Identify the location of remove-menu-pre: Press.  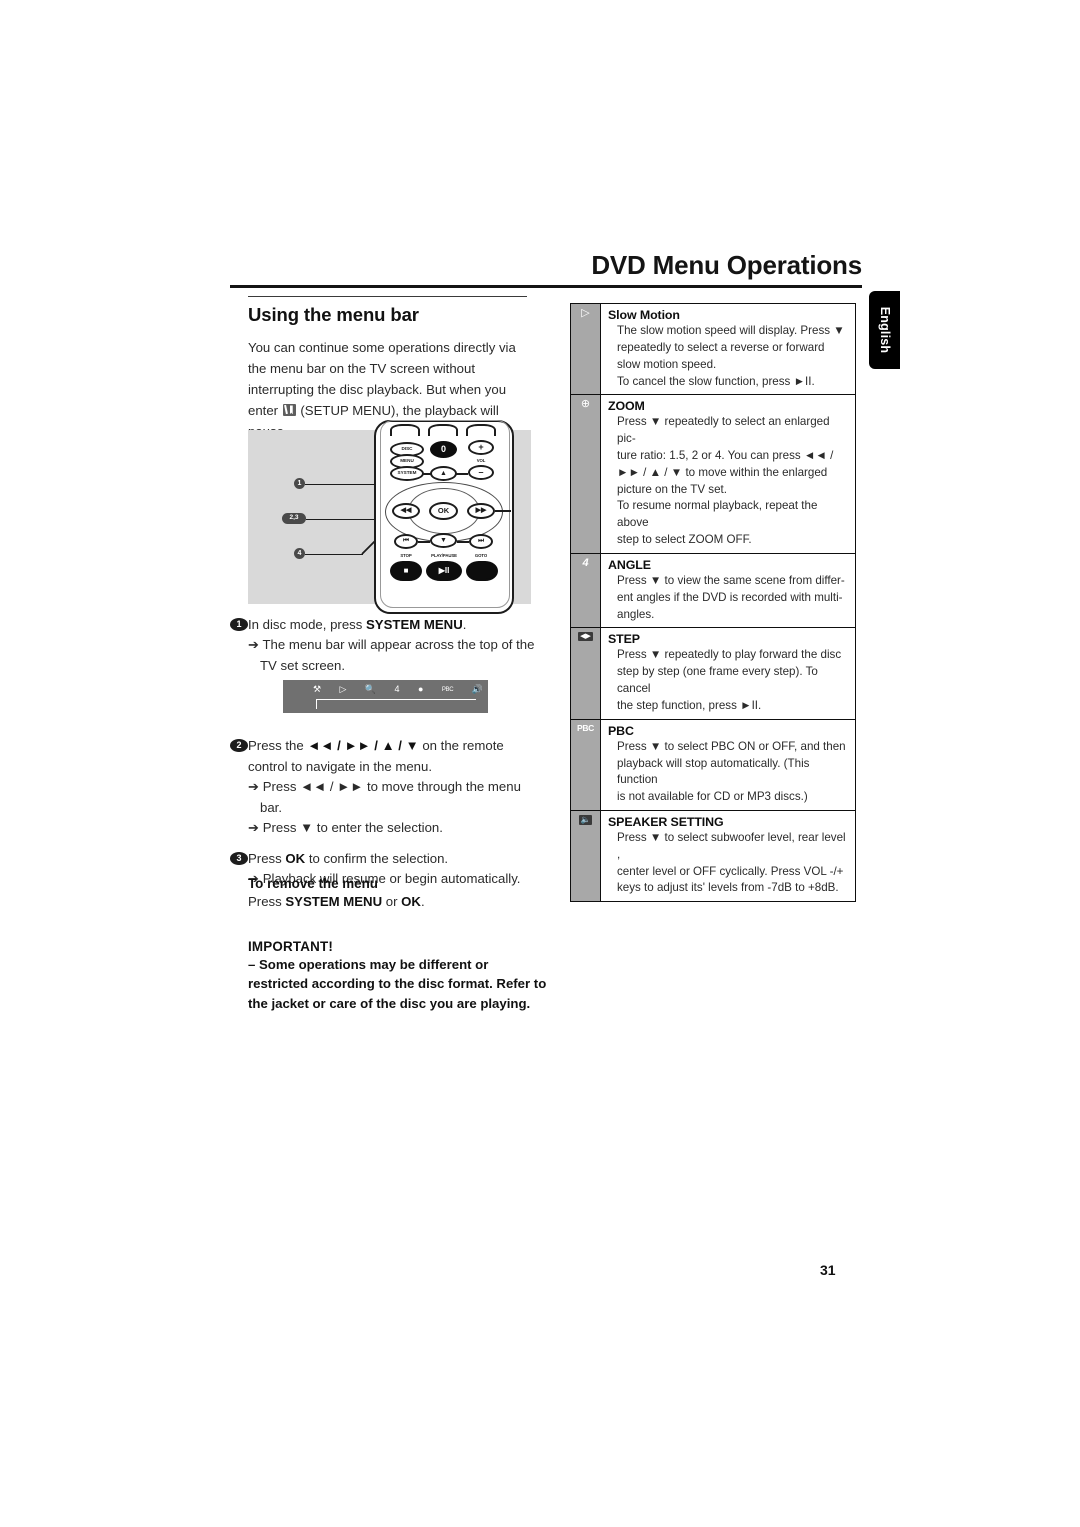
(267, 901).